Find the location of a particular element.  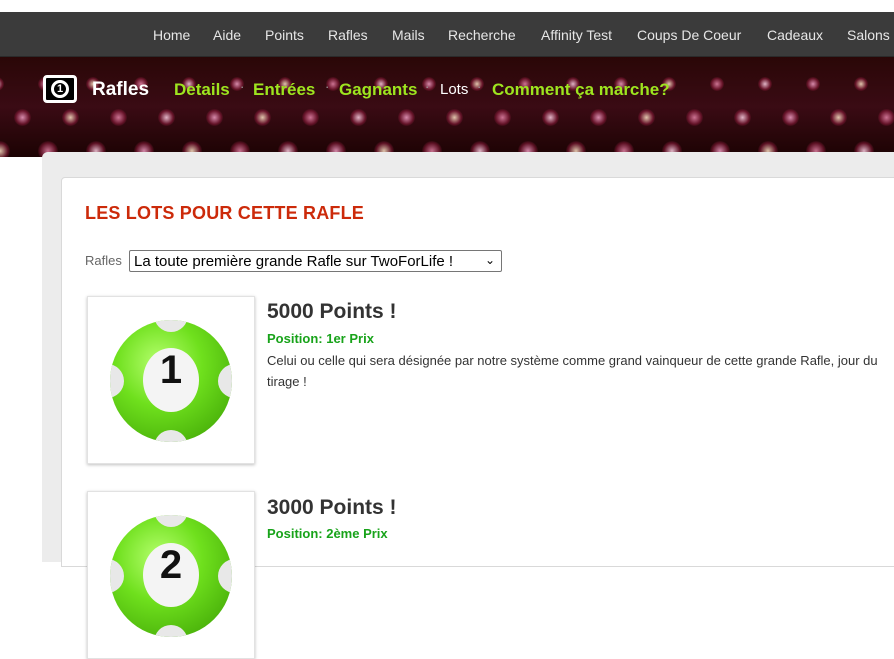

subnav-gagnants: Gagnants is located at coordinates (378, 90).